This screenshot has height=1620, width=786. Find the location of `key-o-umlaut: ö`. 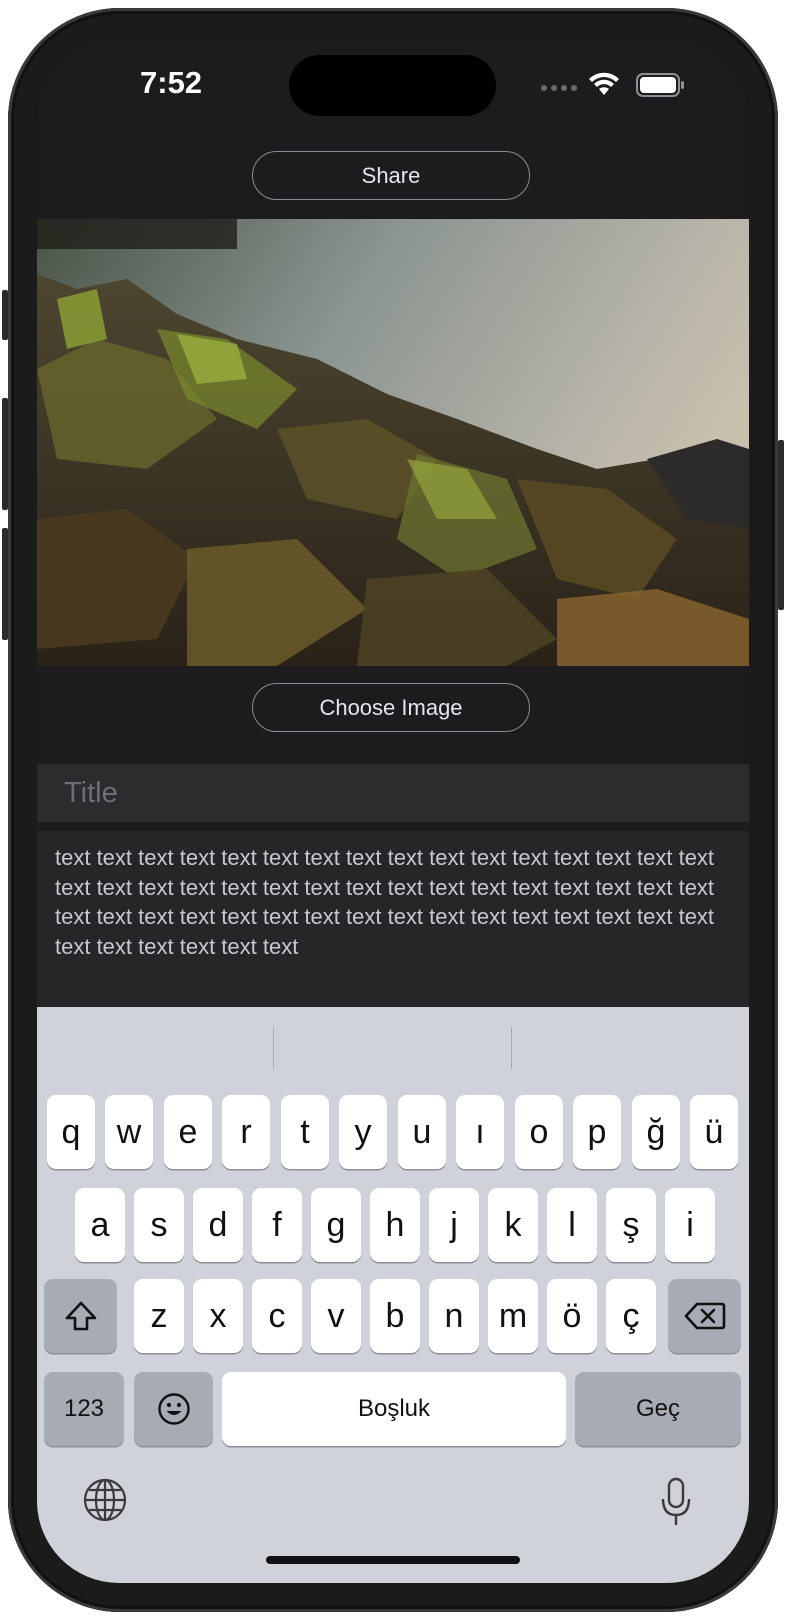

key-o-umlaut: ö is located at coordinates (572, 1316).